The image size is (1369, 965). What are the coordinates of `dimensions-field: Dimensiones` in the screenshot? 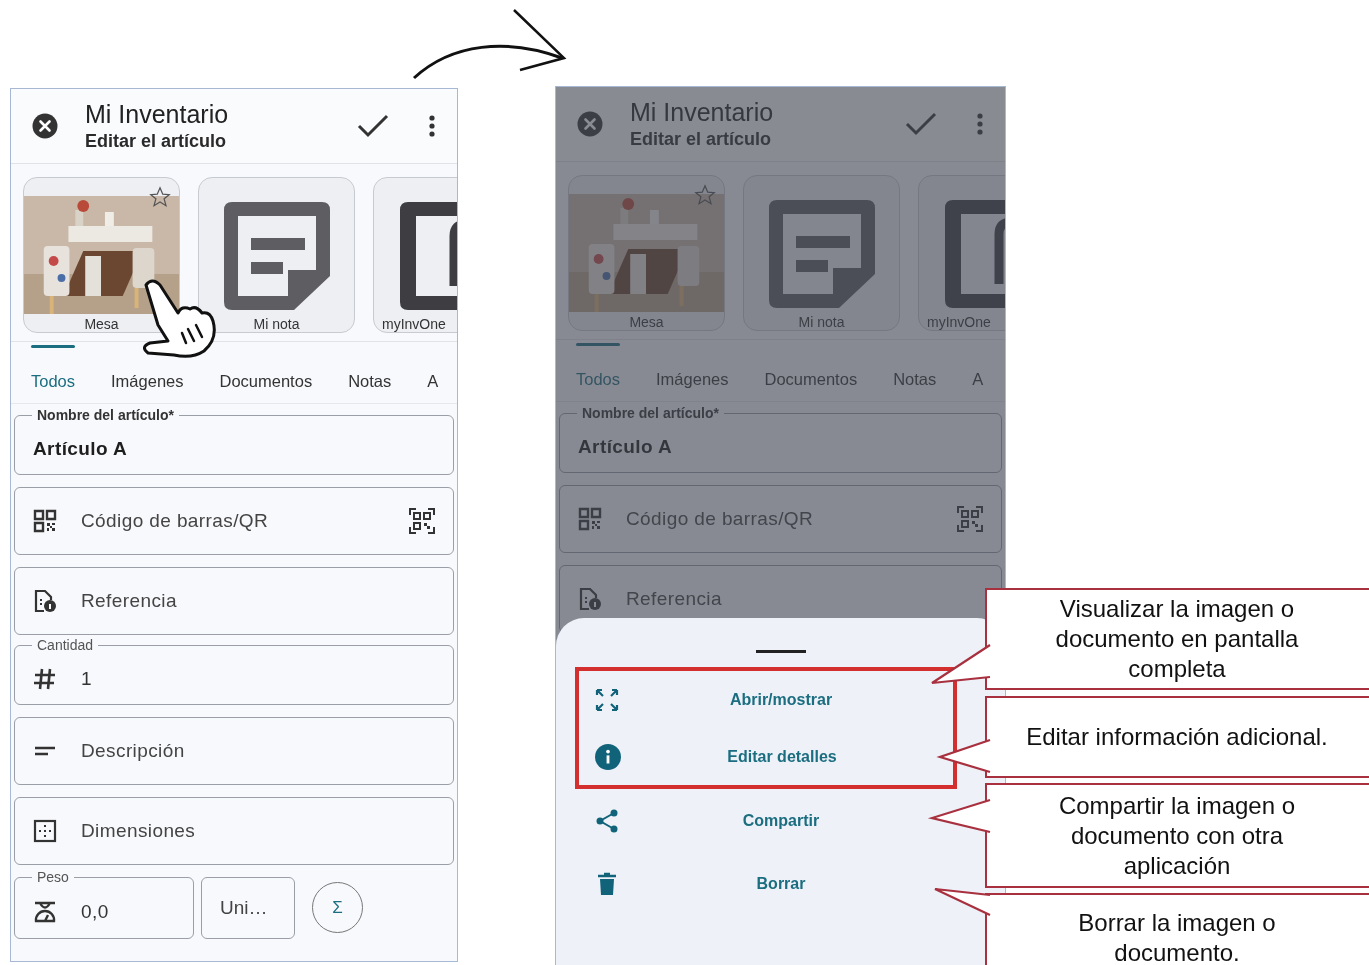 It's located at (234, 831).